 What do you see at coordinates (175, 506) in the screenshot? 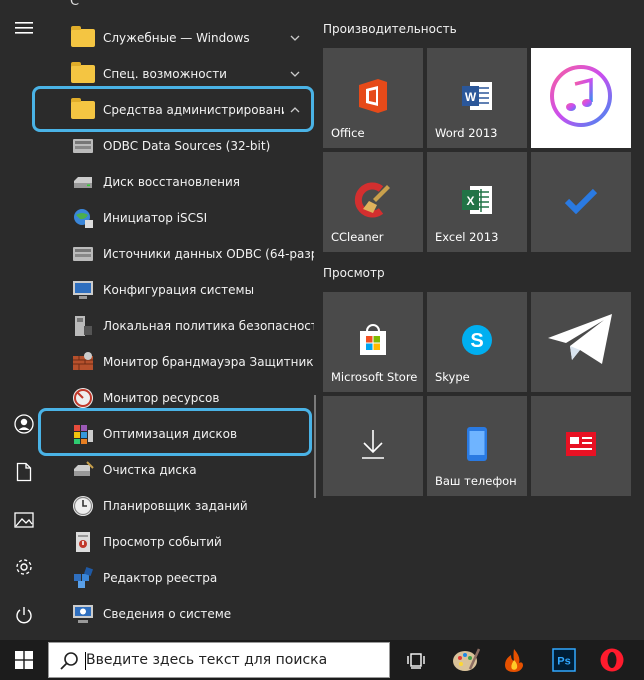
I see `app-item-label: Планировщик заданий` at bounding box center [175, 506].